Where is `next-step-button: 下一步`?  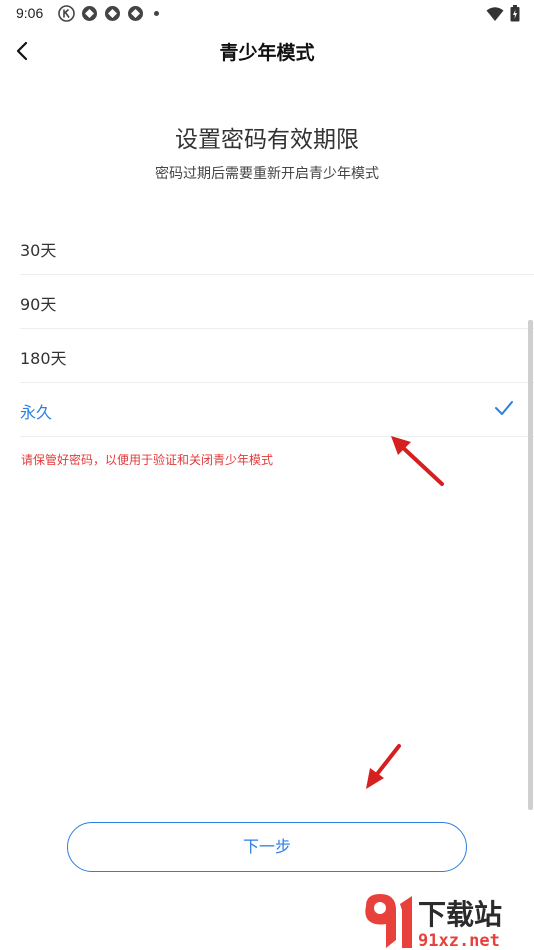
next-step-button: 下一步 is located at coordinates (267, 847).